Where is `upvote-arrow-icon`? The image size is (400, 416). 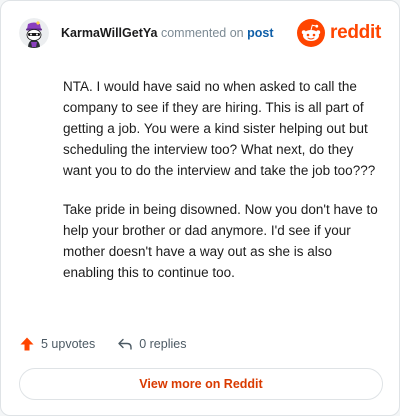 upvote-arrow-icon is located at coordinates (27, 344).